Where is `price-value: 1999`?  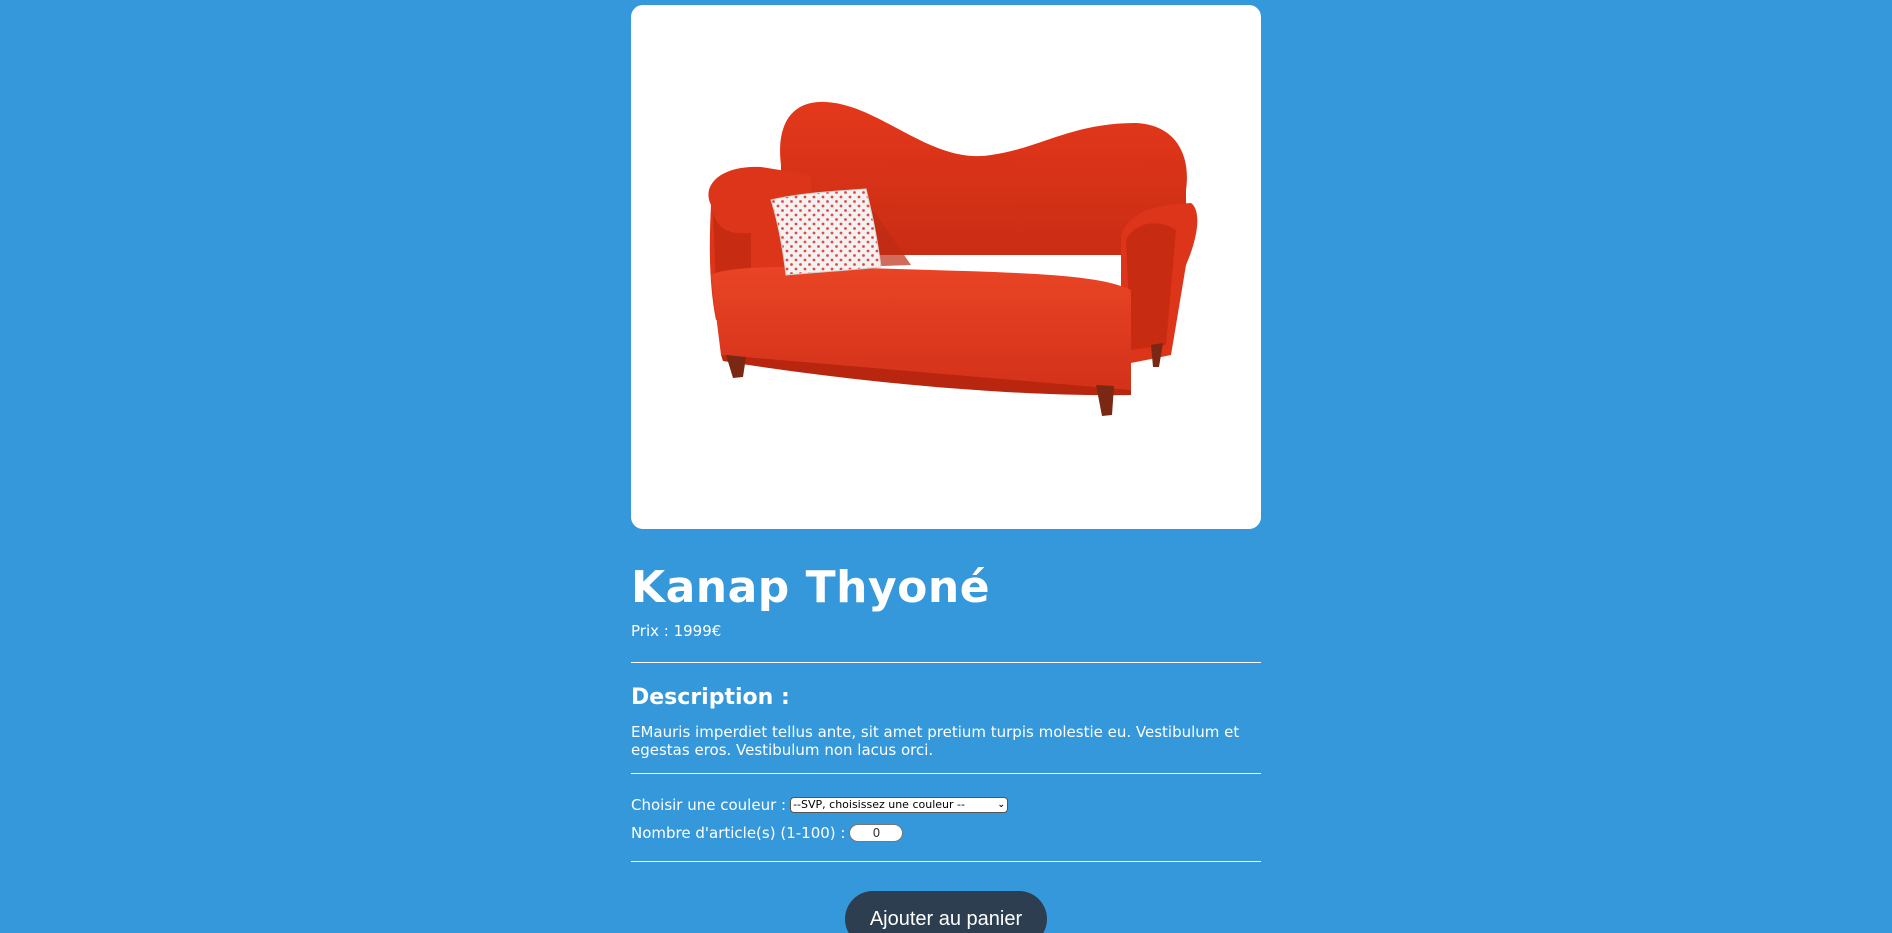
price-value: 1999 is located at coordinates (692, 631).